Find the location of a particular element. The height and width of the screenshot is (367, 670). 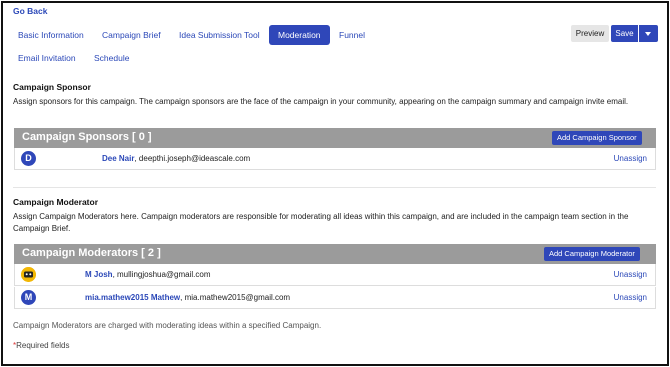

tab-funnel: Funnel is located at coordinates (352, 35).